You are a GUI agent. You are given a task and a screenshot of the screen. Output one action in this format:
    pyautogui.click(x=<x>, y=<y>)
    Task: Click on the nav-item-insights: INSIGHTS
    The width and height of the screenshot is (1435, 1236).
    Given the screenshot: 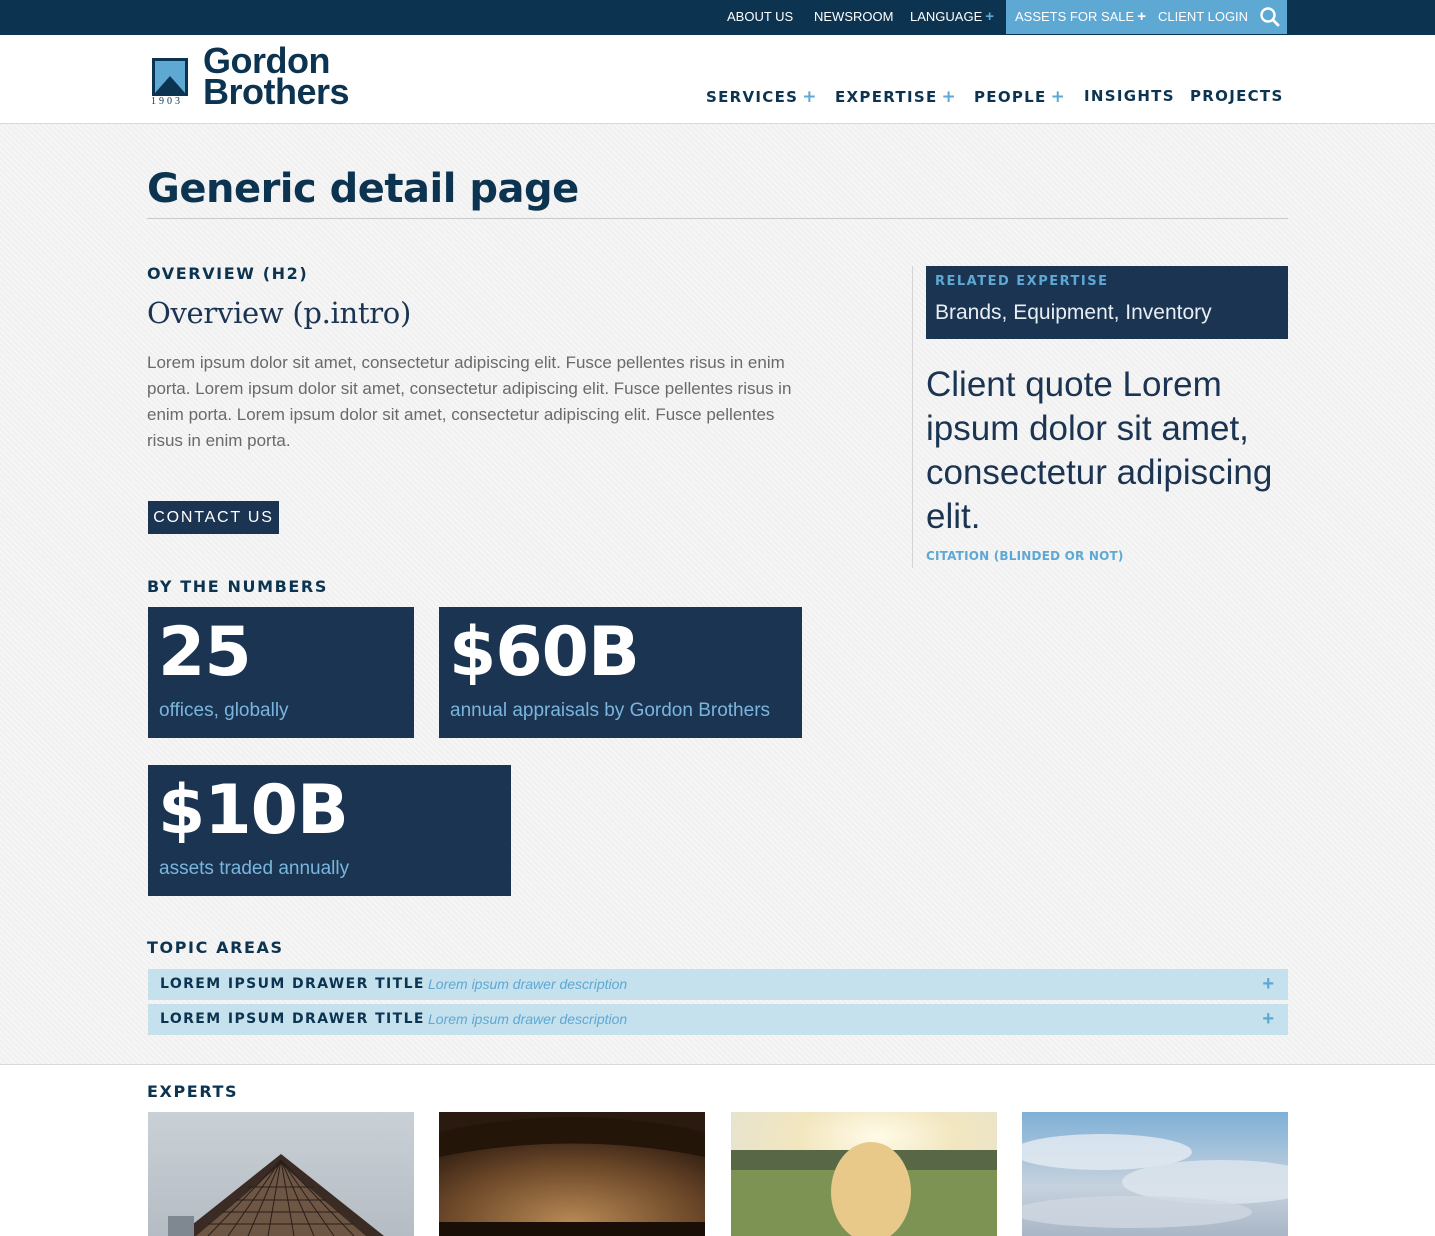 What is the action you would take?
    pyautogui.click(x=1129, y=96)
    